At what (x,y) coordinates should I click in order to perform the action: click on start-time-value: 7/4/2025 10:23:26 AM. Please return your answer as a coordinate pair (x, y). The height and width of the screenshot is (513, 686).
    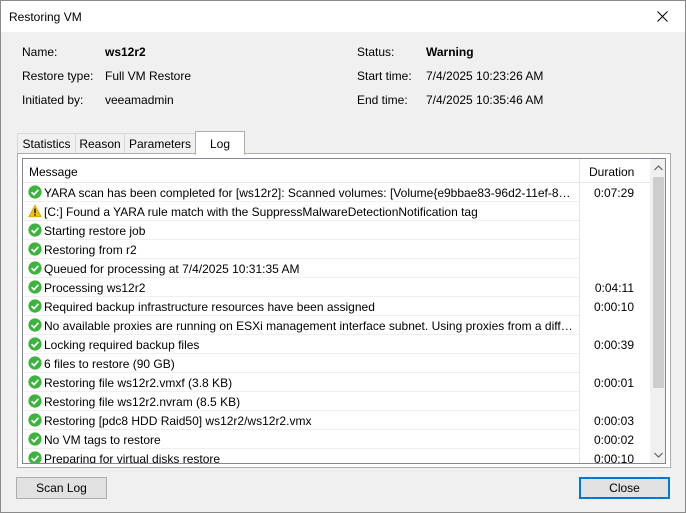
    Looking at the image, I should click on (485, 76).